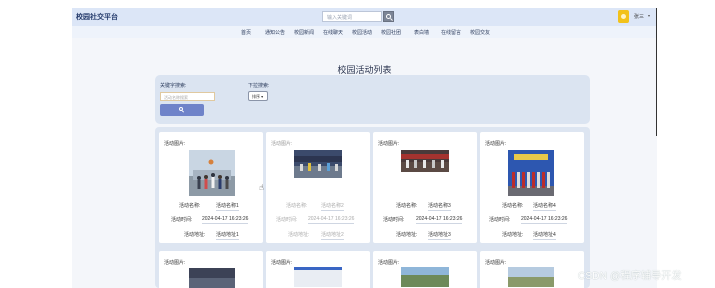 The image size is (715, 288). Describe the element at coordinates (388, 16) in the screenshot. I see `header-search-button` at that location.